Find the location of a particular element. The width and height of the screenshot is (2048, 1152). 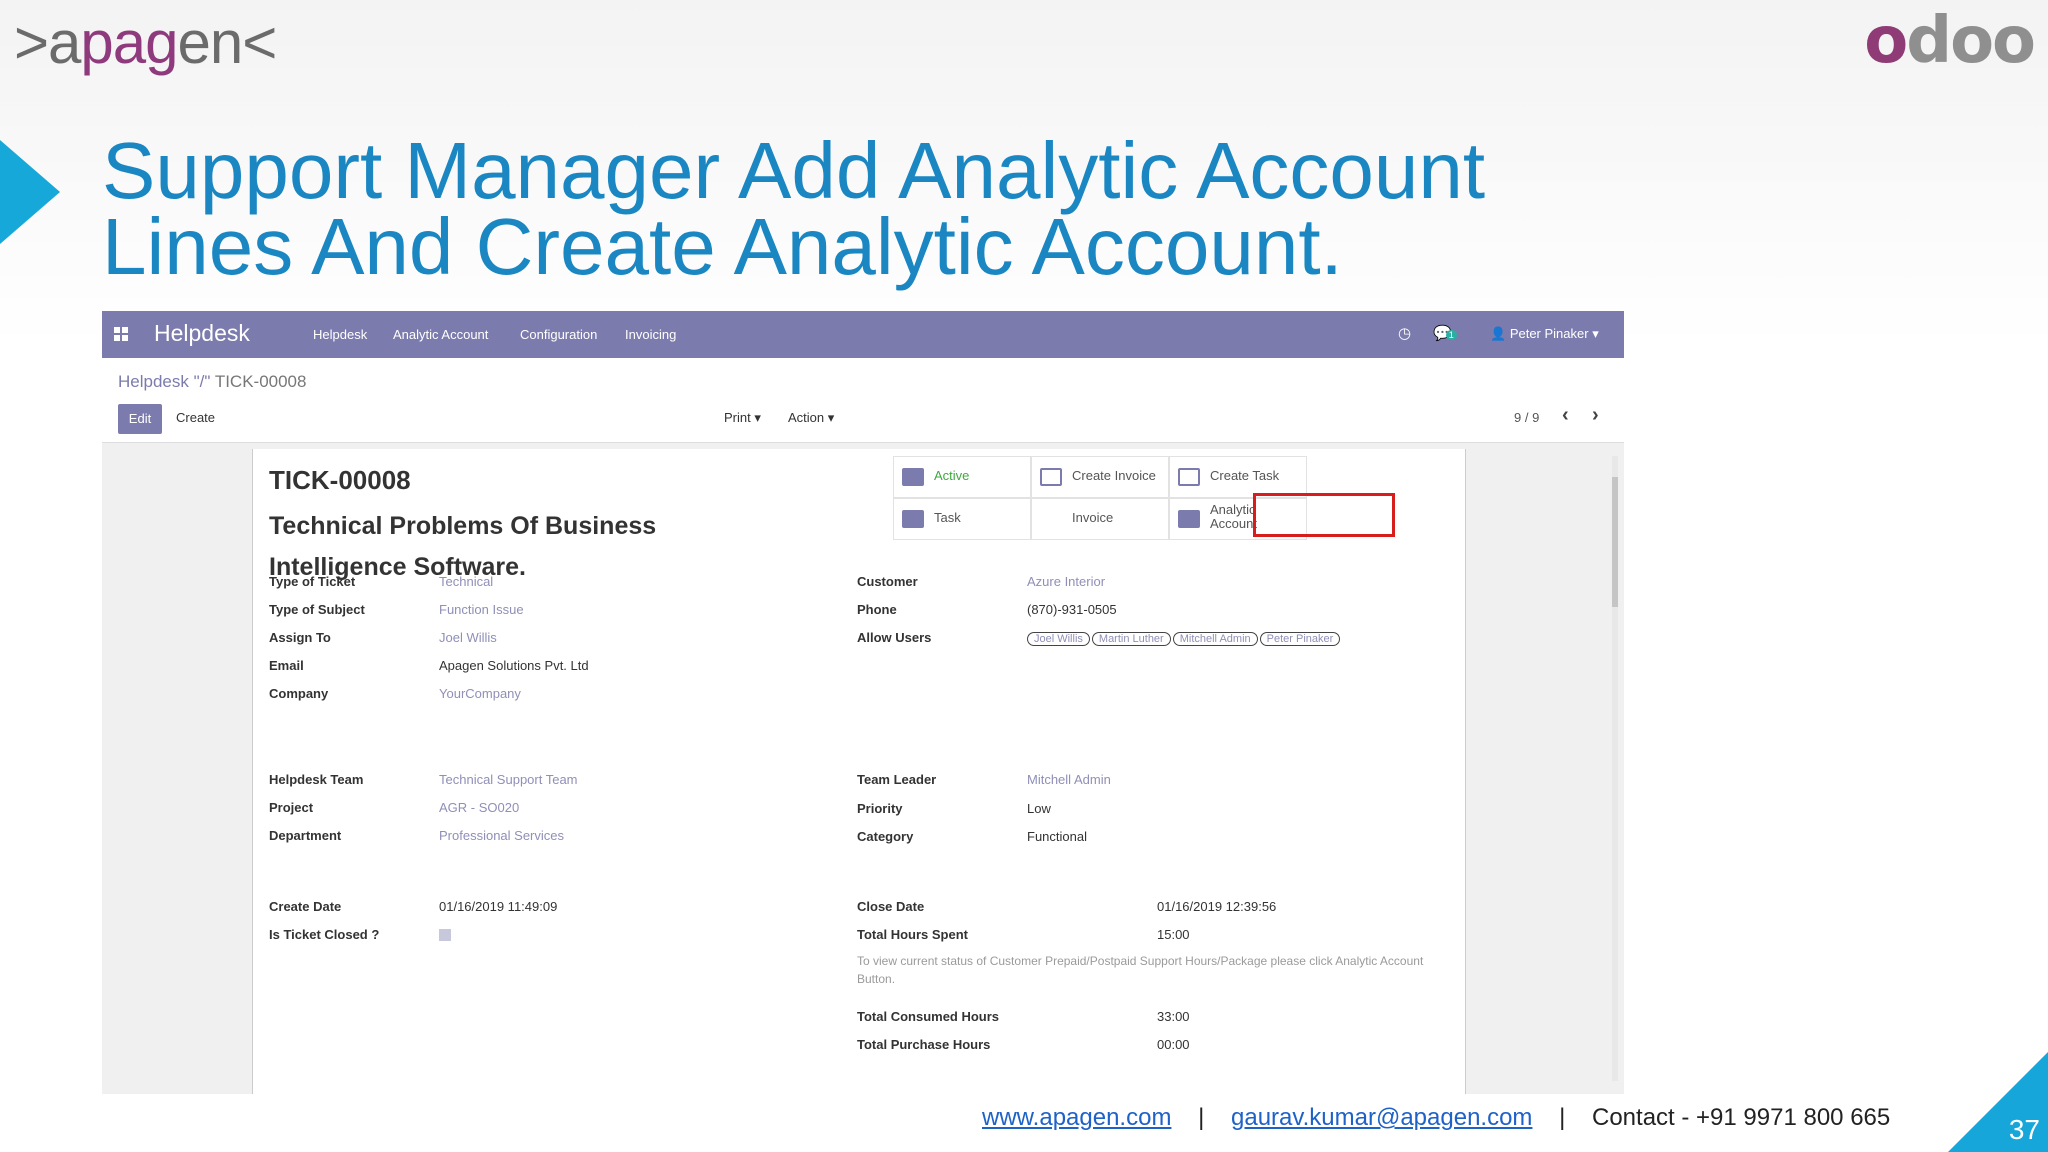

create-invoice-button: Create Invoice is located at coordinates (1100, 477).